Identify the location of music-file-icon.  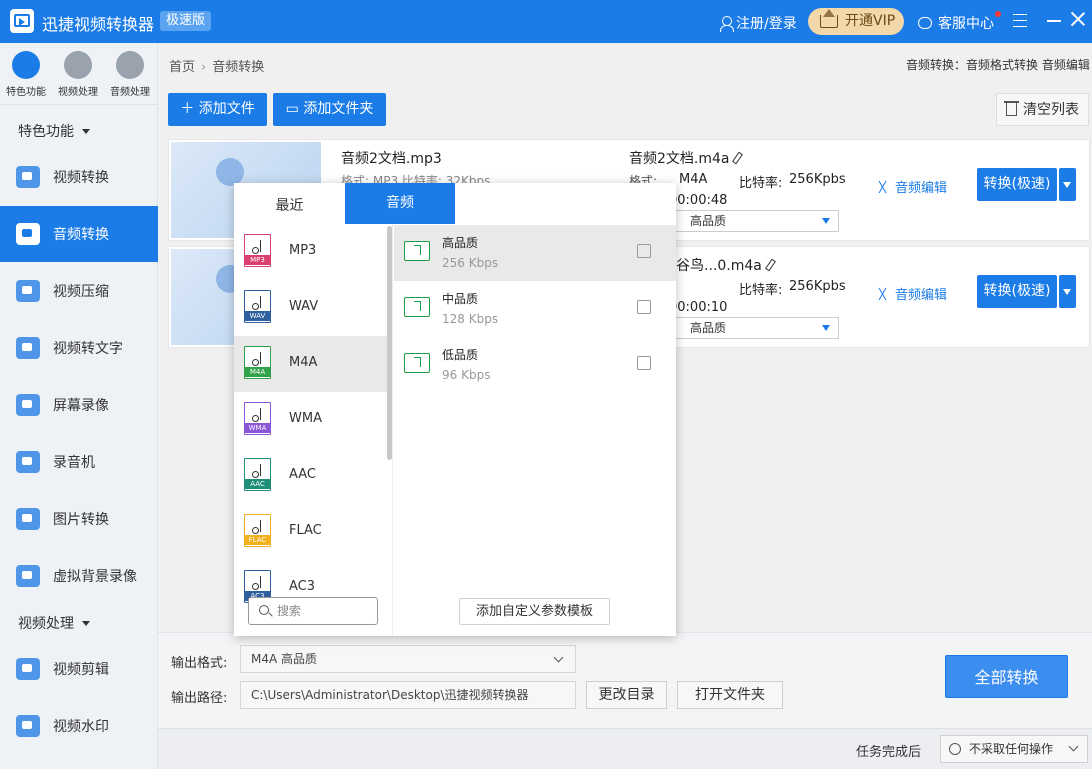
(417, 307).